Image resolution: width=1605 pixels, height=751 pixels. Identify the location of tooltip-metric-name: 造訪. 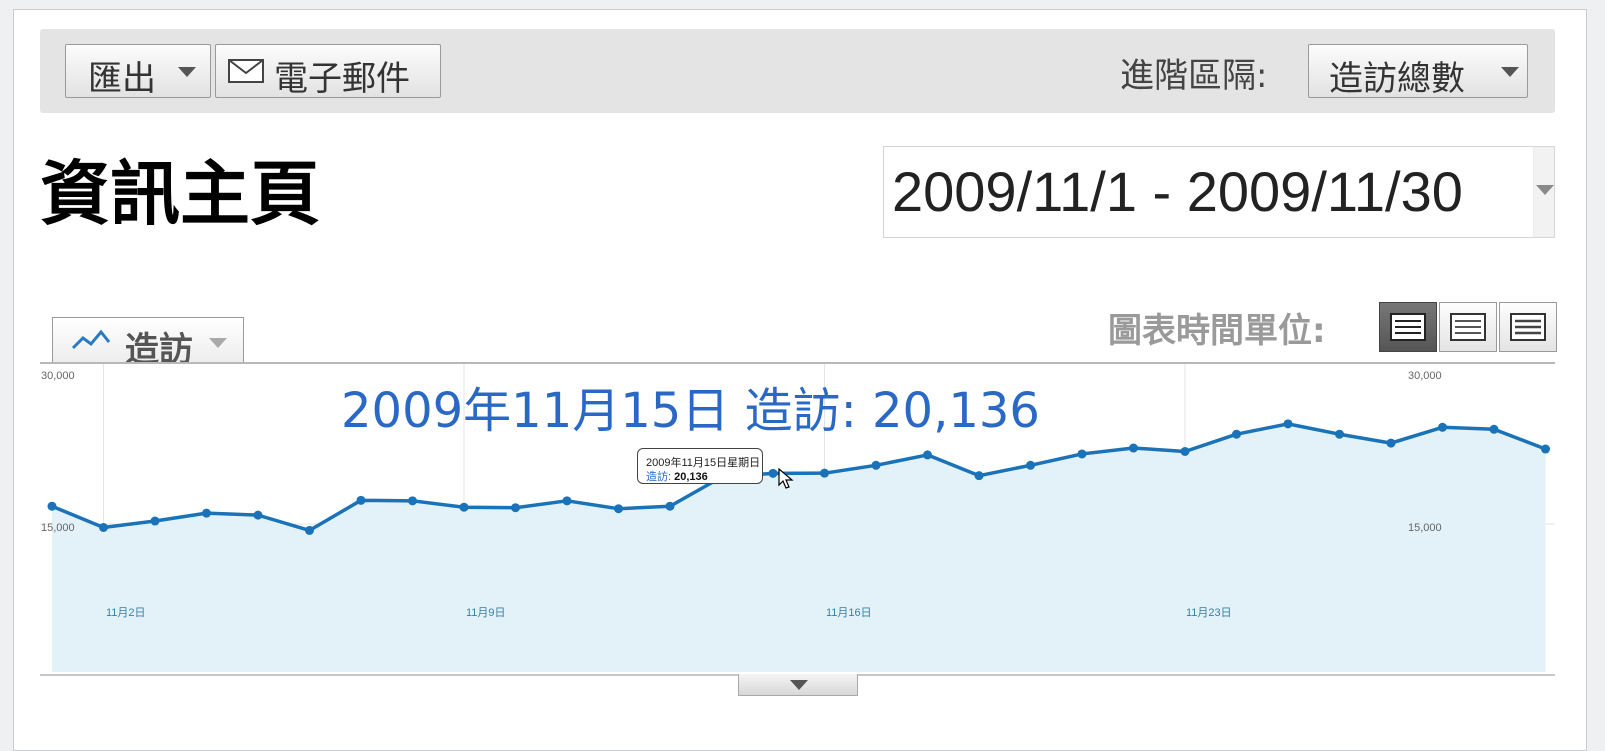
(657, 477).